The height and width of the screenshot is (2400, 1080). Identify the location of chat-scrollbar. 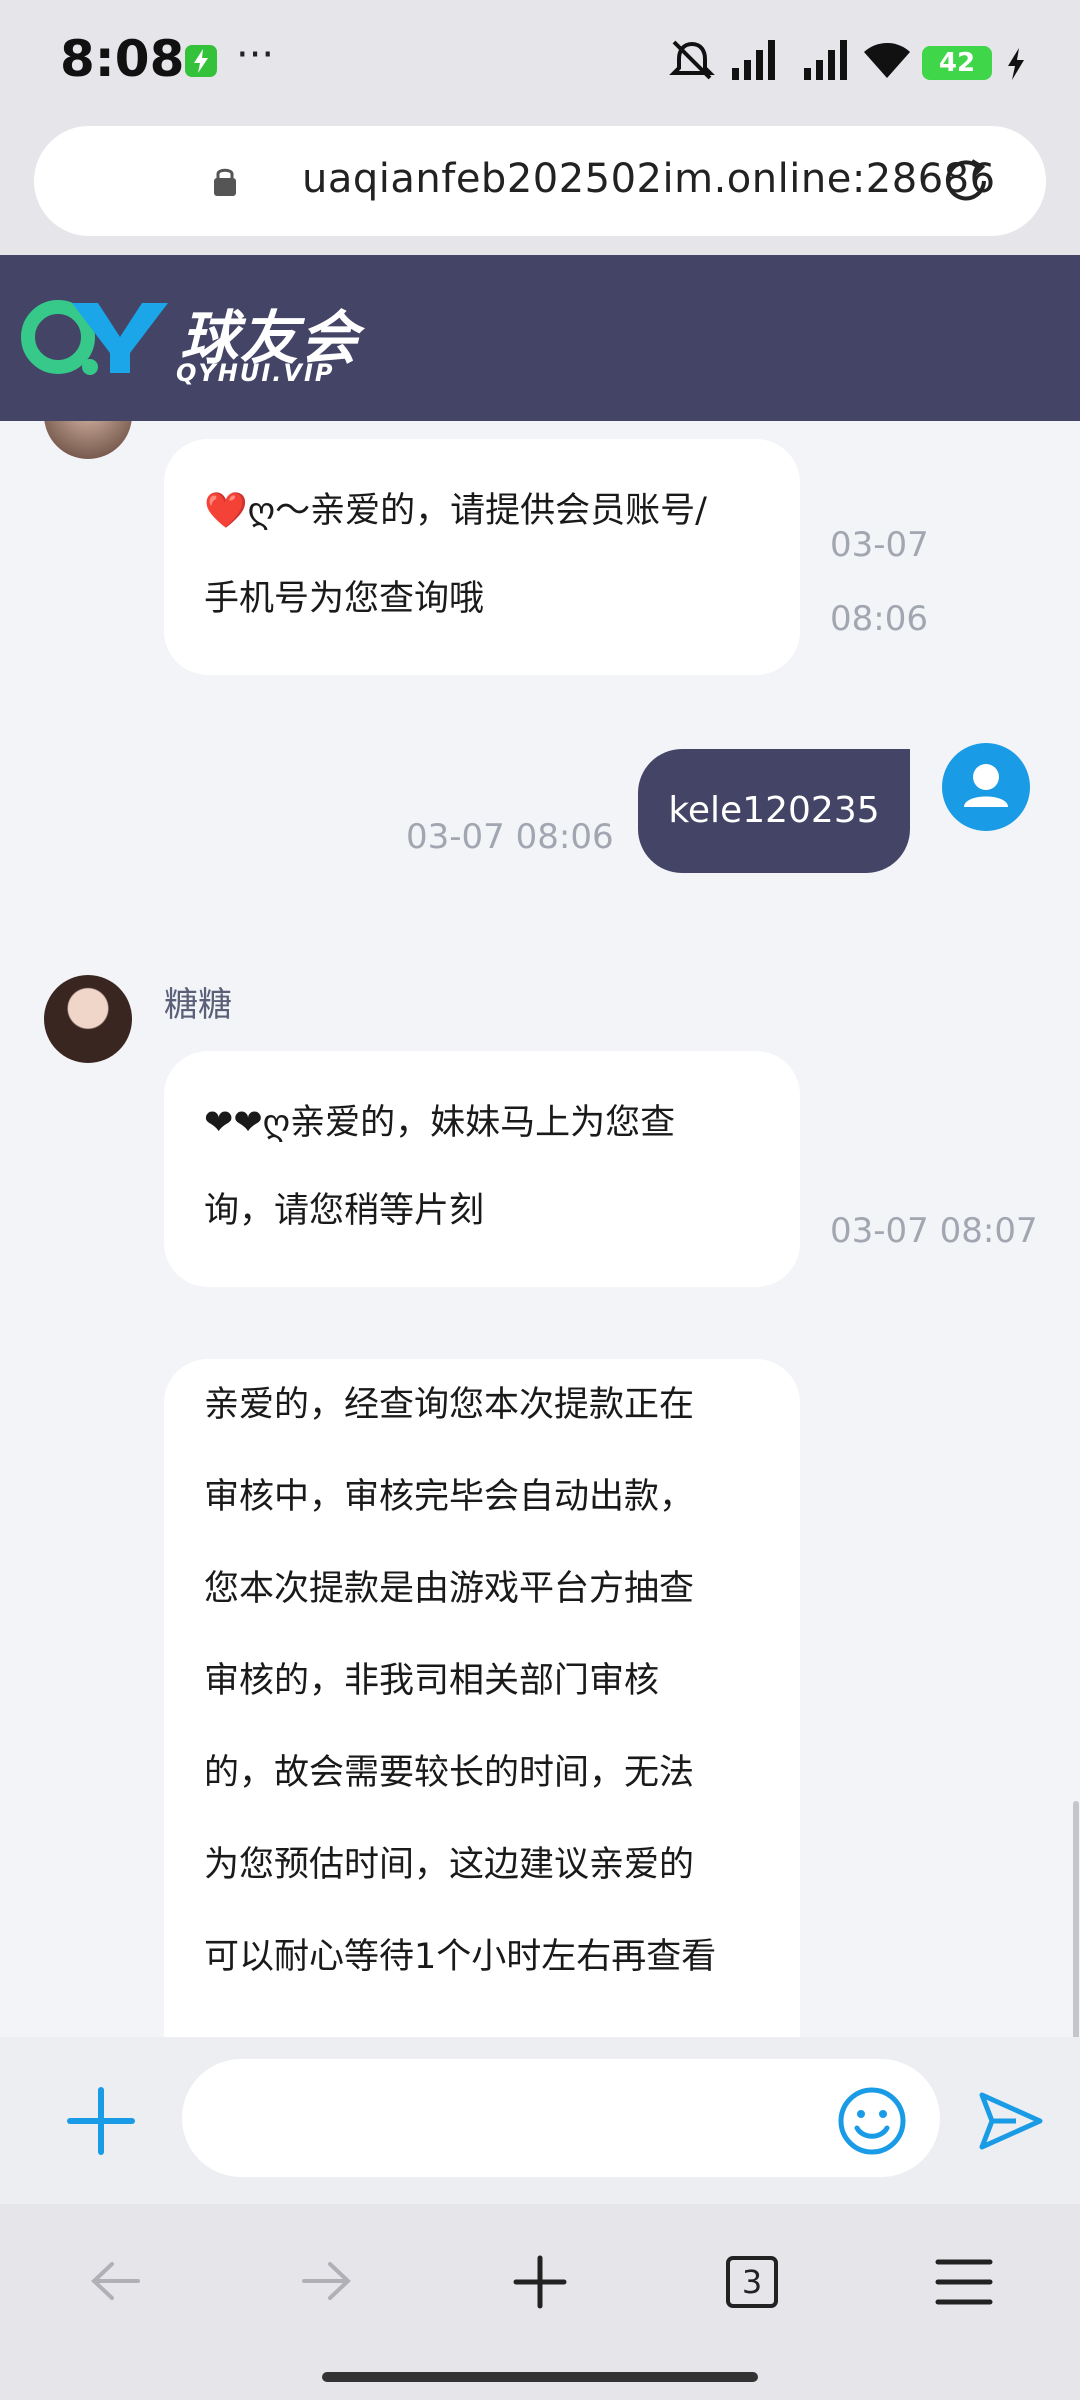
(1076, 1919).